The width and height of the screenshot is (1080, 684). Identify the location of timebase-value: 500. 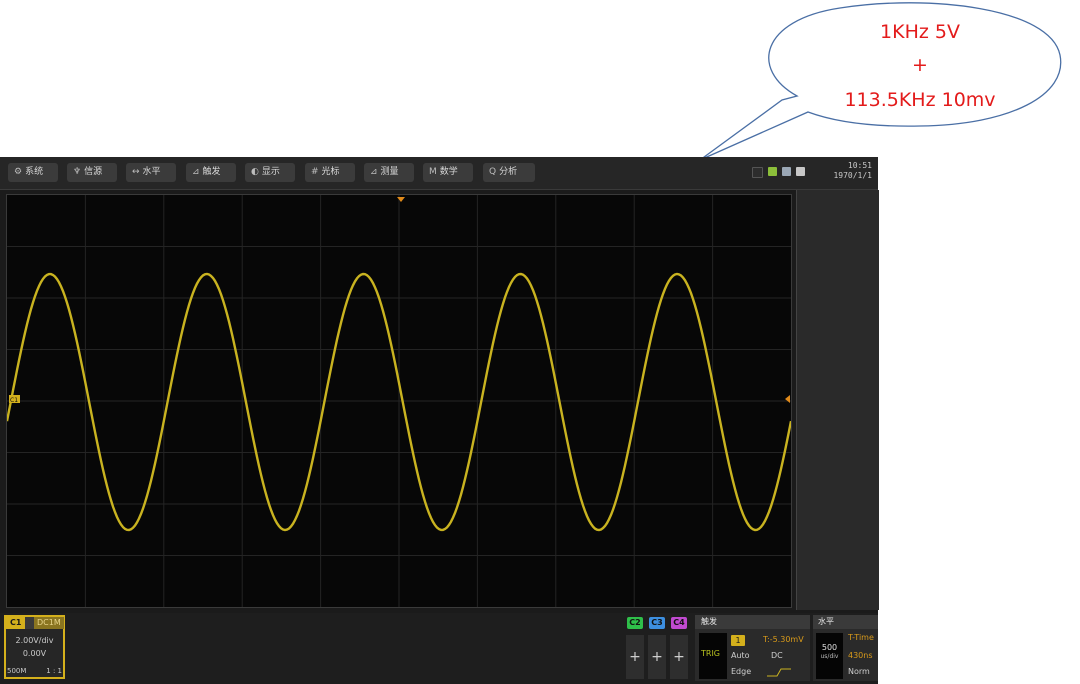
(829, 647).